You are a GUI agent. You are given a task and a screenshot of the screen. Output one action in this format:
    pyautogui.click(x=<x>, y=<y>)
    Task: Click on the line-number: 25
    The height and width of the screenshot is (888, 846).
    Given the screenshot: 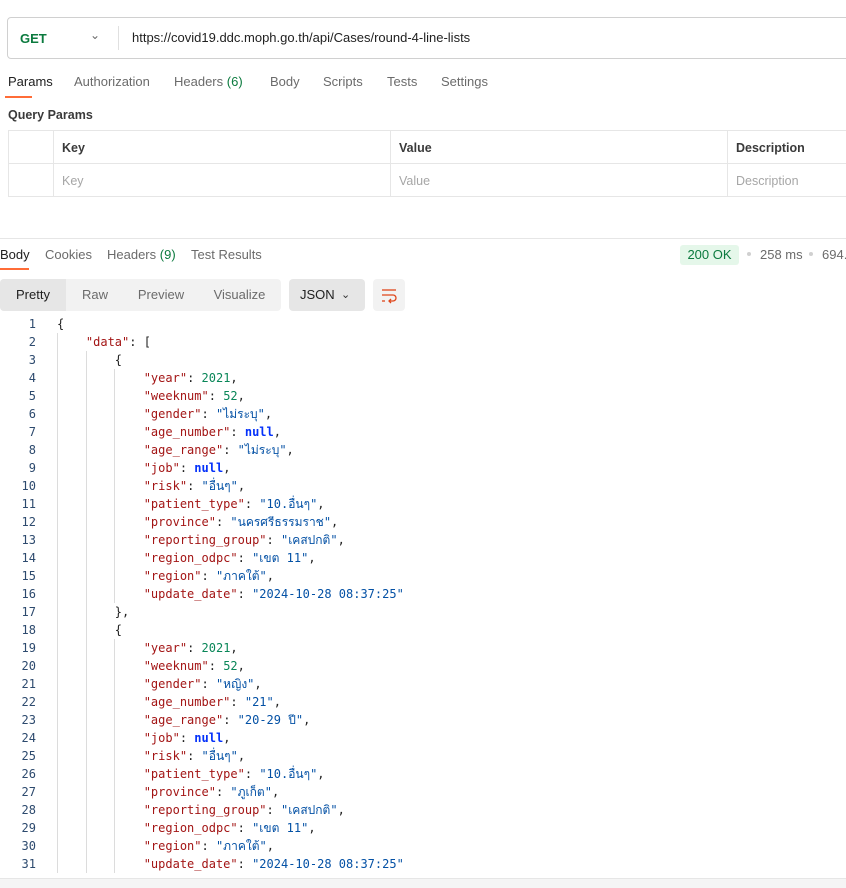 What is the action you would take?
    pyautogui.click(x=28, y=756)
    